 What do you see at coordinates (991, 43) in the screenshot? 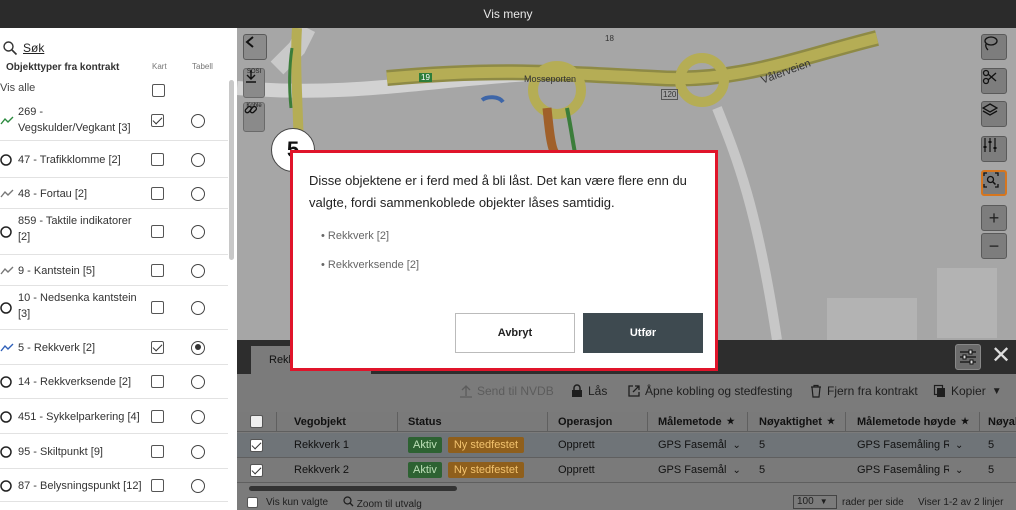
I see `lasso-icon` at bounding box center [991, 43].